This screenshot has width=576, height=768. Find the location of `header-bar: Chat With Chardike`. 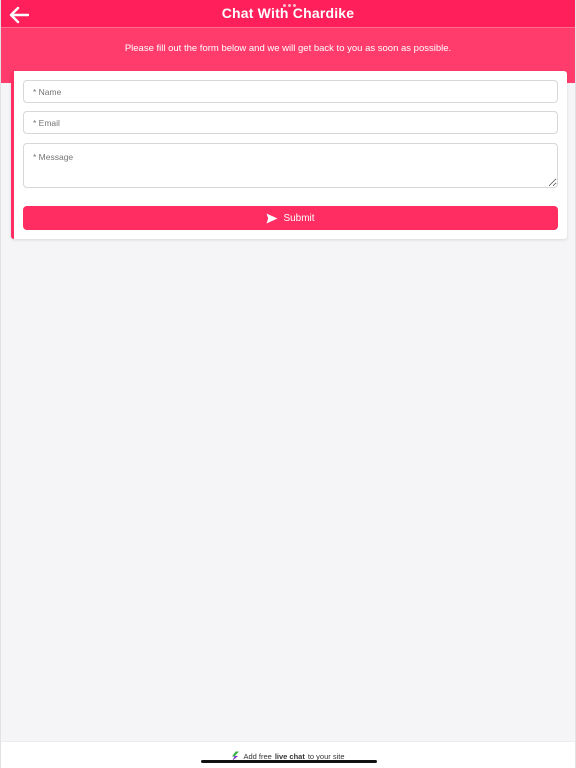

header-bar: Chat With Chardike is located at coordinates (288, 13).